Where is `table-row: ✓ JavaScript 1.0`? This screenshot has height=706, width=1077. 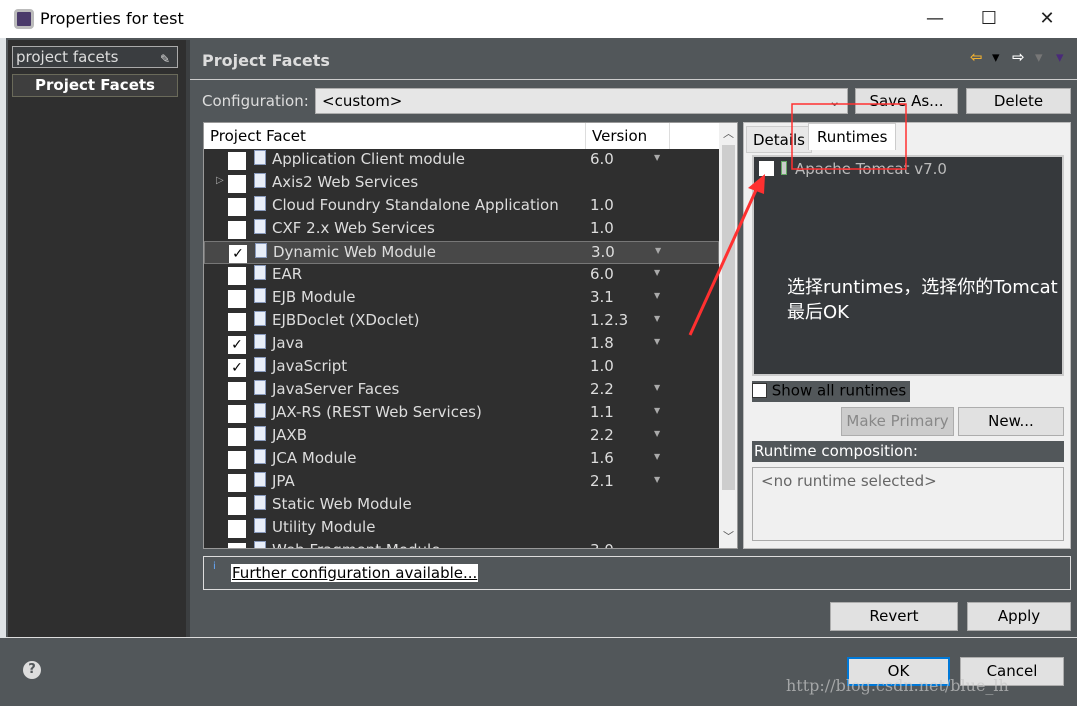
table-row: ✓ JavaScript 1.0 is located at coordinates (461, 367).